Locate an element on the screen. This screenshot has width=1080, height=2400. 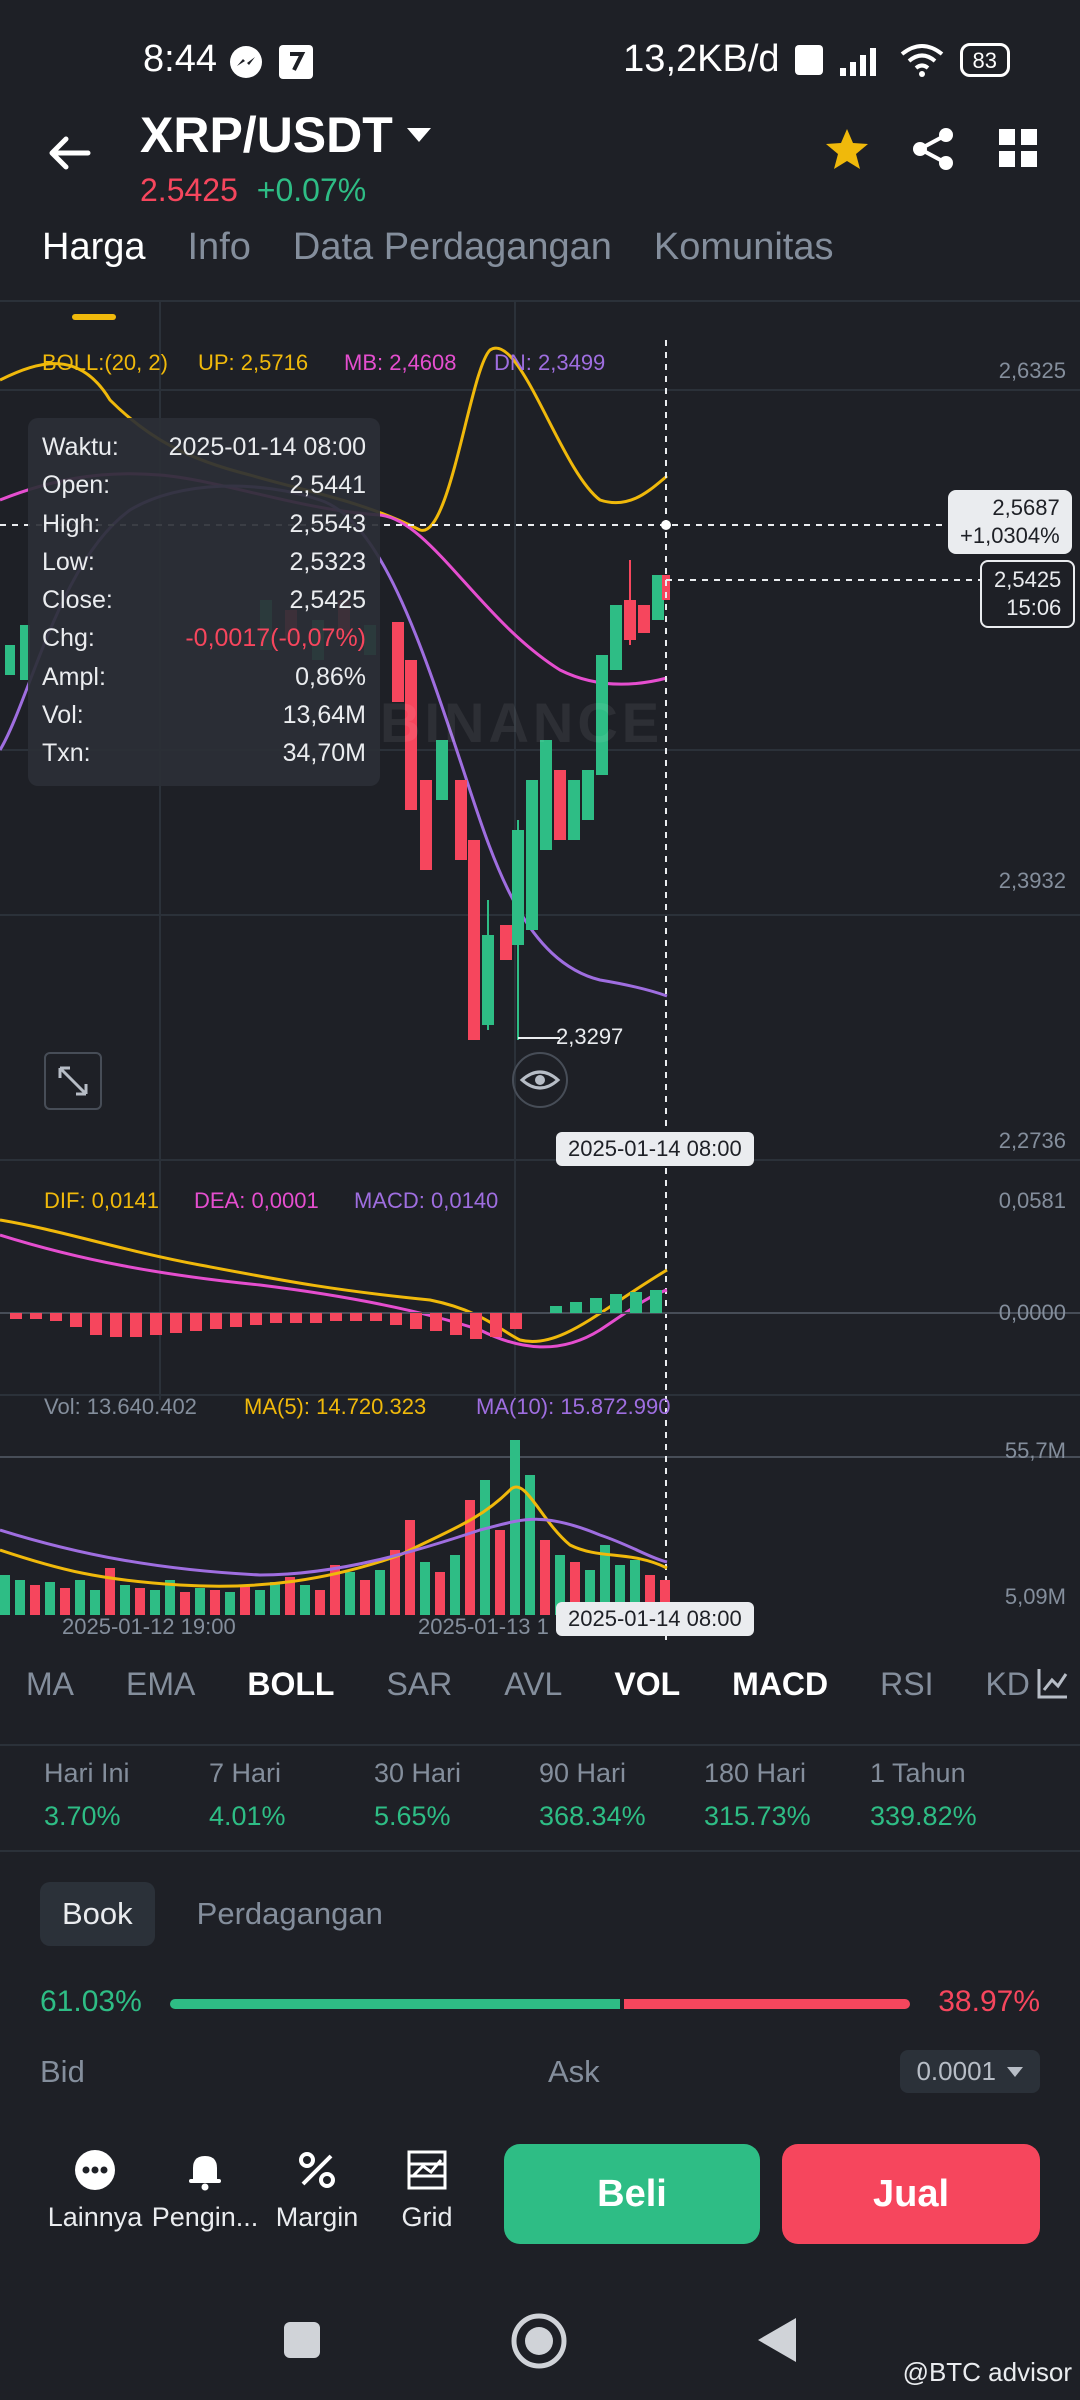
indicator-kd: KD is located at coordinates (1007, 1700).